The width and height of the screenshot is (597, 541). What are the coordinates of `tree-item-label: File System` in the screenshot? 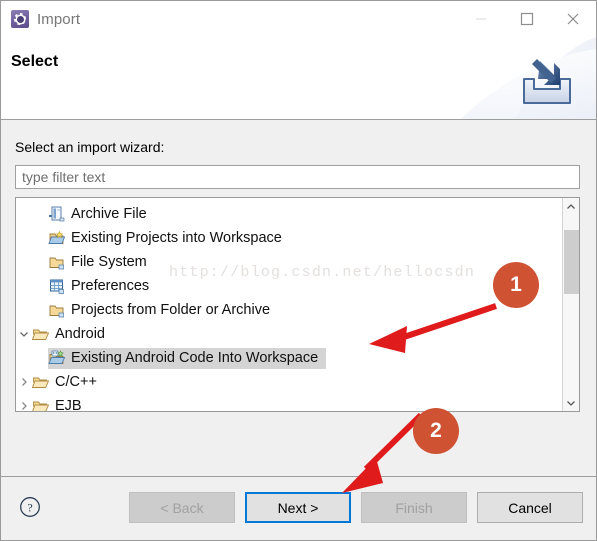 It's located at (109, 262).